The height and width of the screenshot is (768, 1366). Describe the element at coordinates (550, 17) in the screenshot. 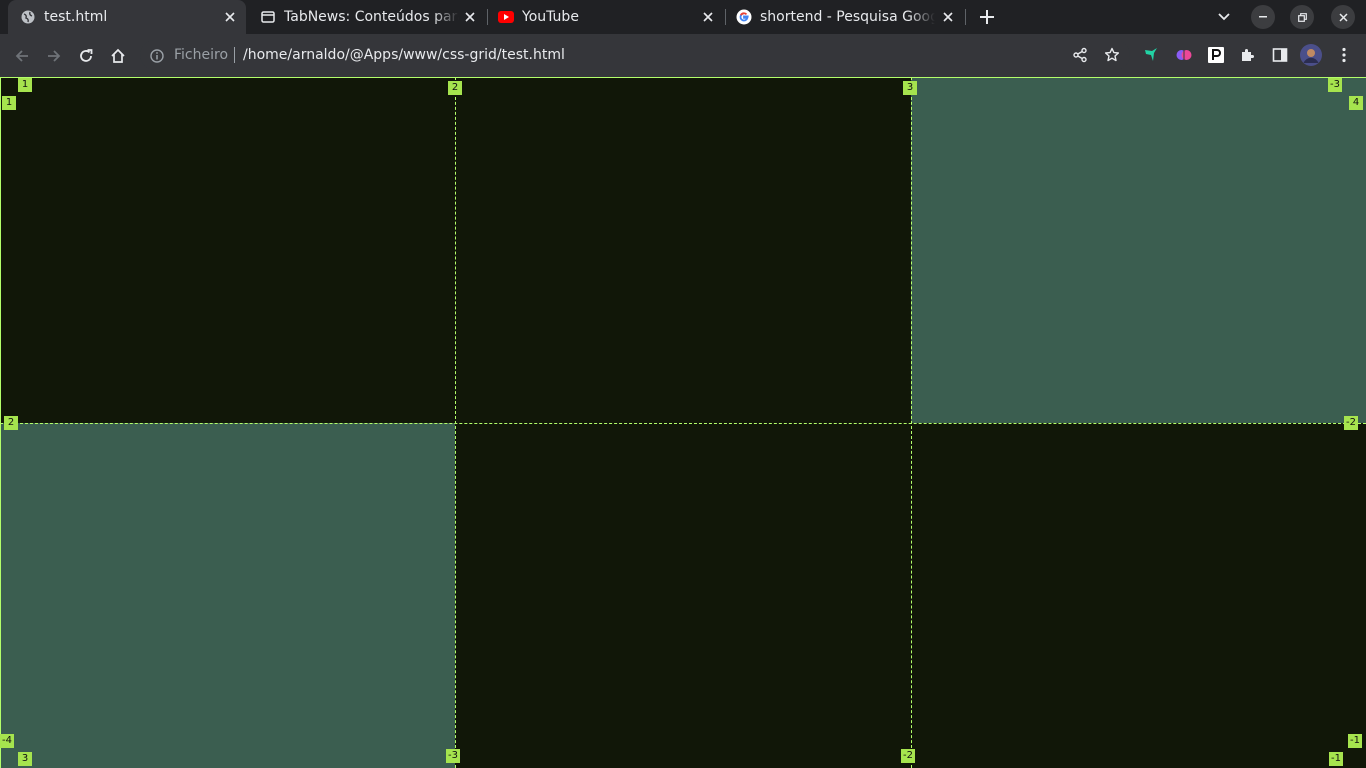

I see `tab-title: YouTube` at that location.